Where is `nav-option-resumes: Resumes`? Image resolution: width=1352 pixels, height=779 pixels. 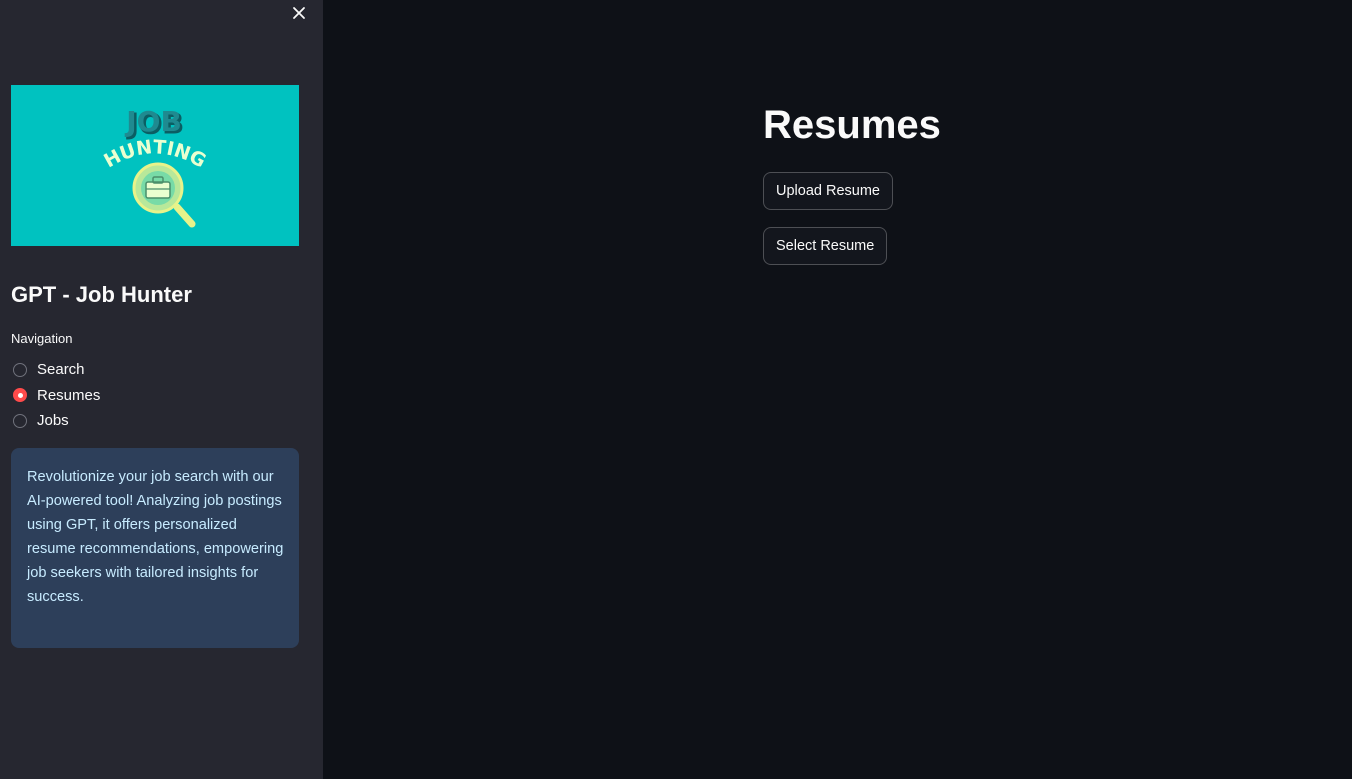
nav-option-resumes: Resumes is located at coordinates (151, 396).